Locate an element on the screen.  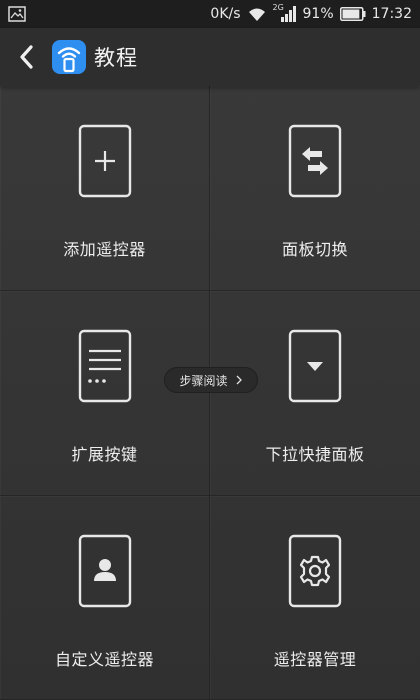
add-remote-icon is located at coordinates (104, 161).